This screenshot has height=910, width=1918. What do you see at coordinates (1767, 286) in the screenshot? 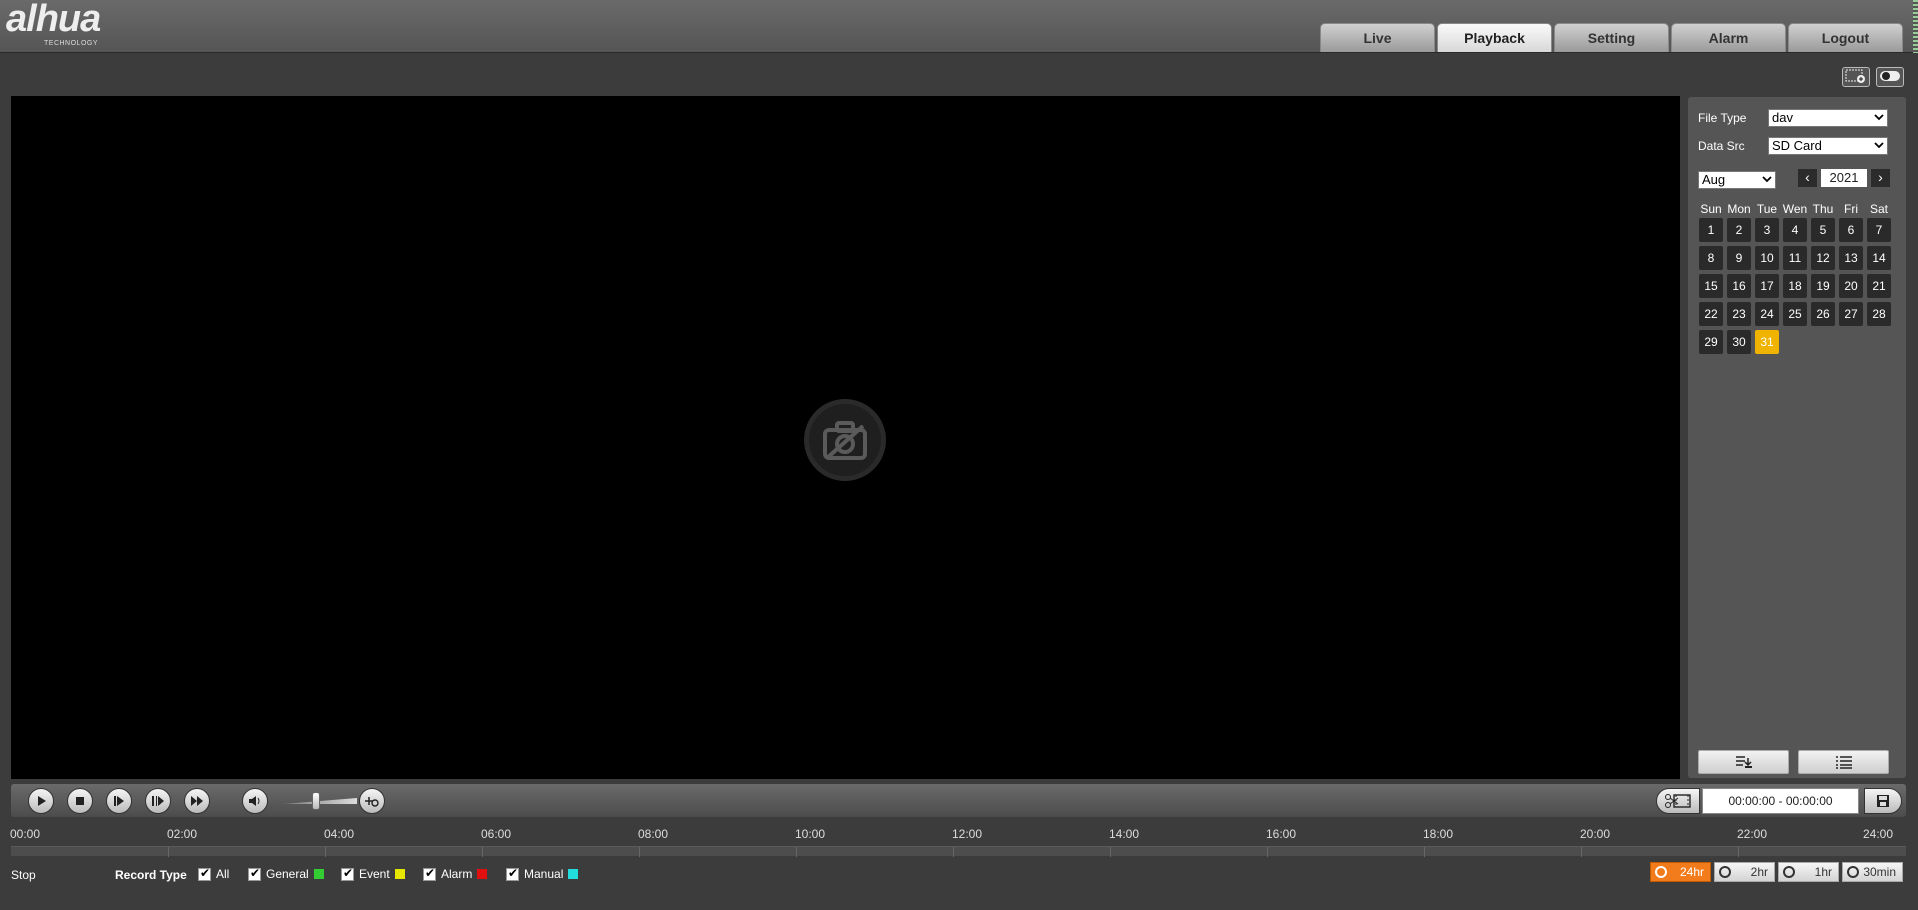
I see `calendar-day: 17` at bounding box center [1767, 286].